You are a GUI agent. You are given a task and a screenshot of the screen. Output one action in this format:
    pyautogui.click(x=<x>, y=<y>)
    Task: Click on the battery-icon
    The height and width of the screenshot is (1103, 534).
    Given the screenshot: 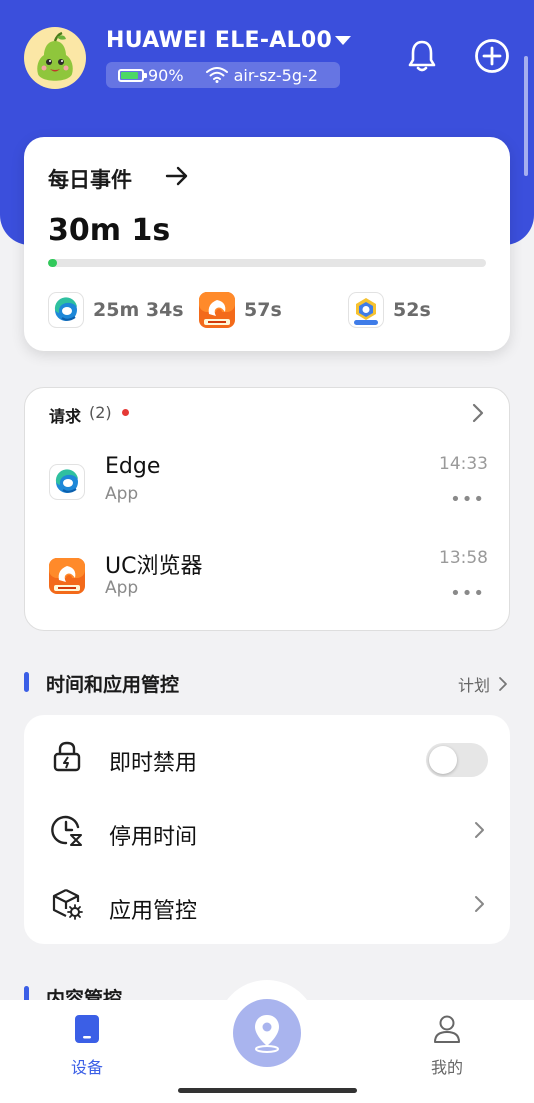 What is the action you would take?
    pyautogui.click(x=132, y=75)
    